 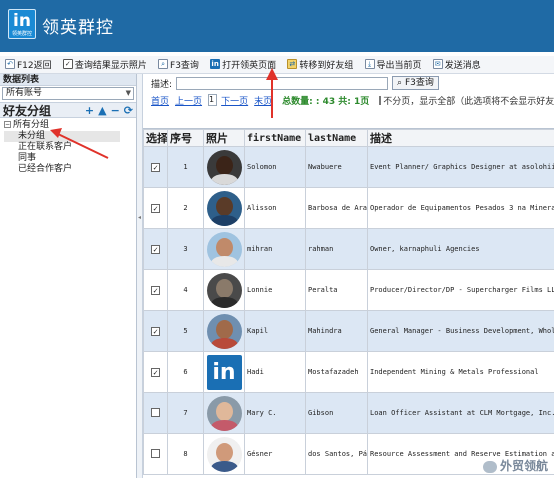 What do you see at coordinates (185, 290) in the screenshot?
I see `row-index: 4` at bounding box center [185, 290].